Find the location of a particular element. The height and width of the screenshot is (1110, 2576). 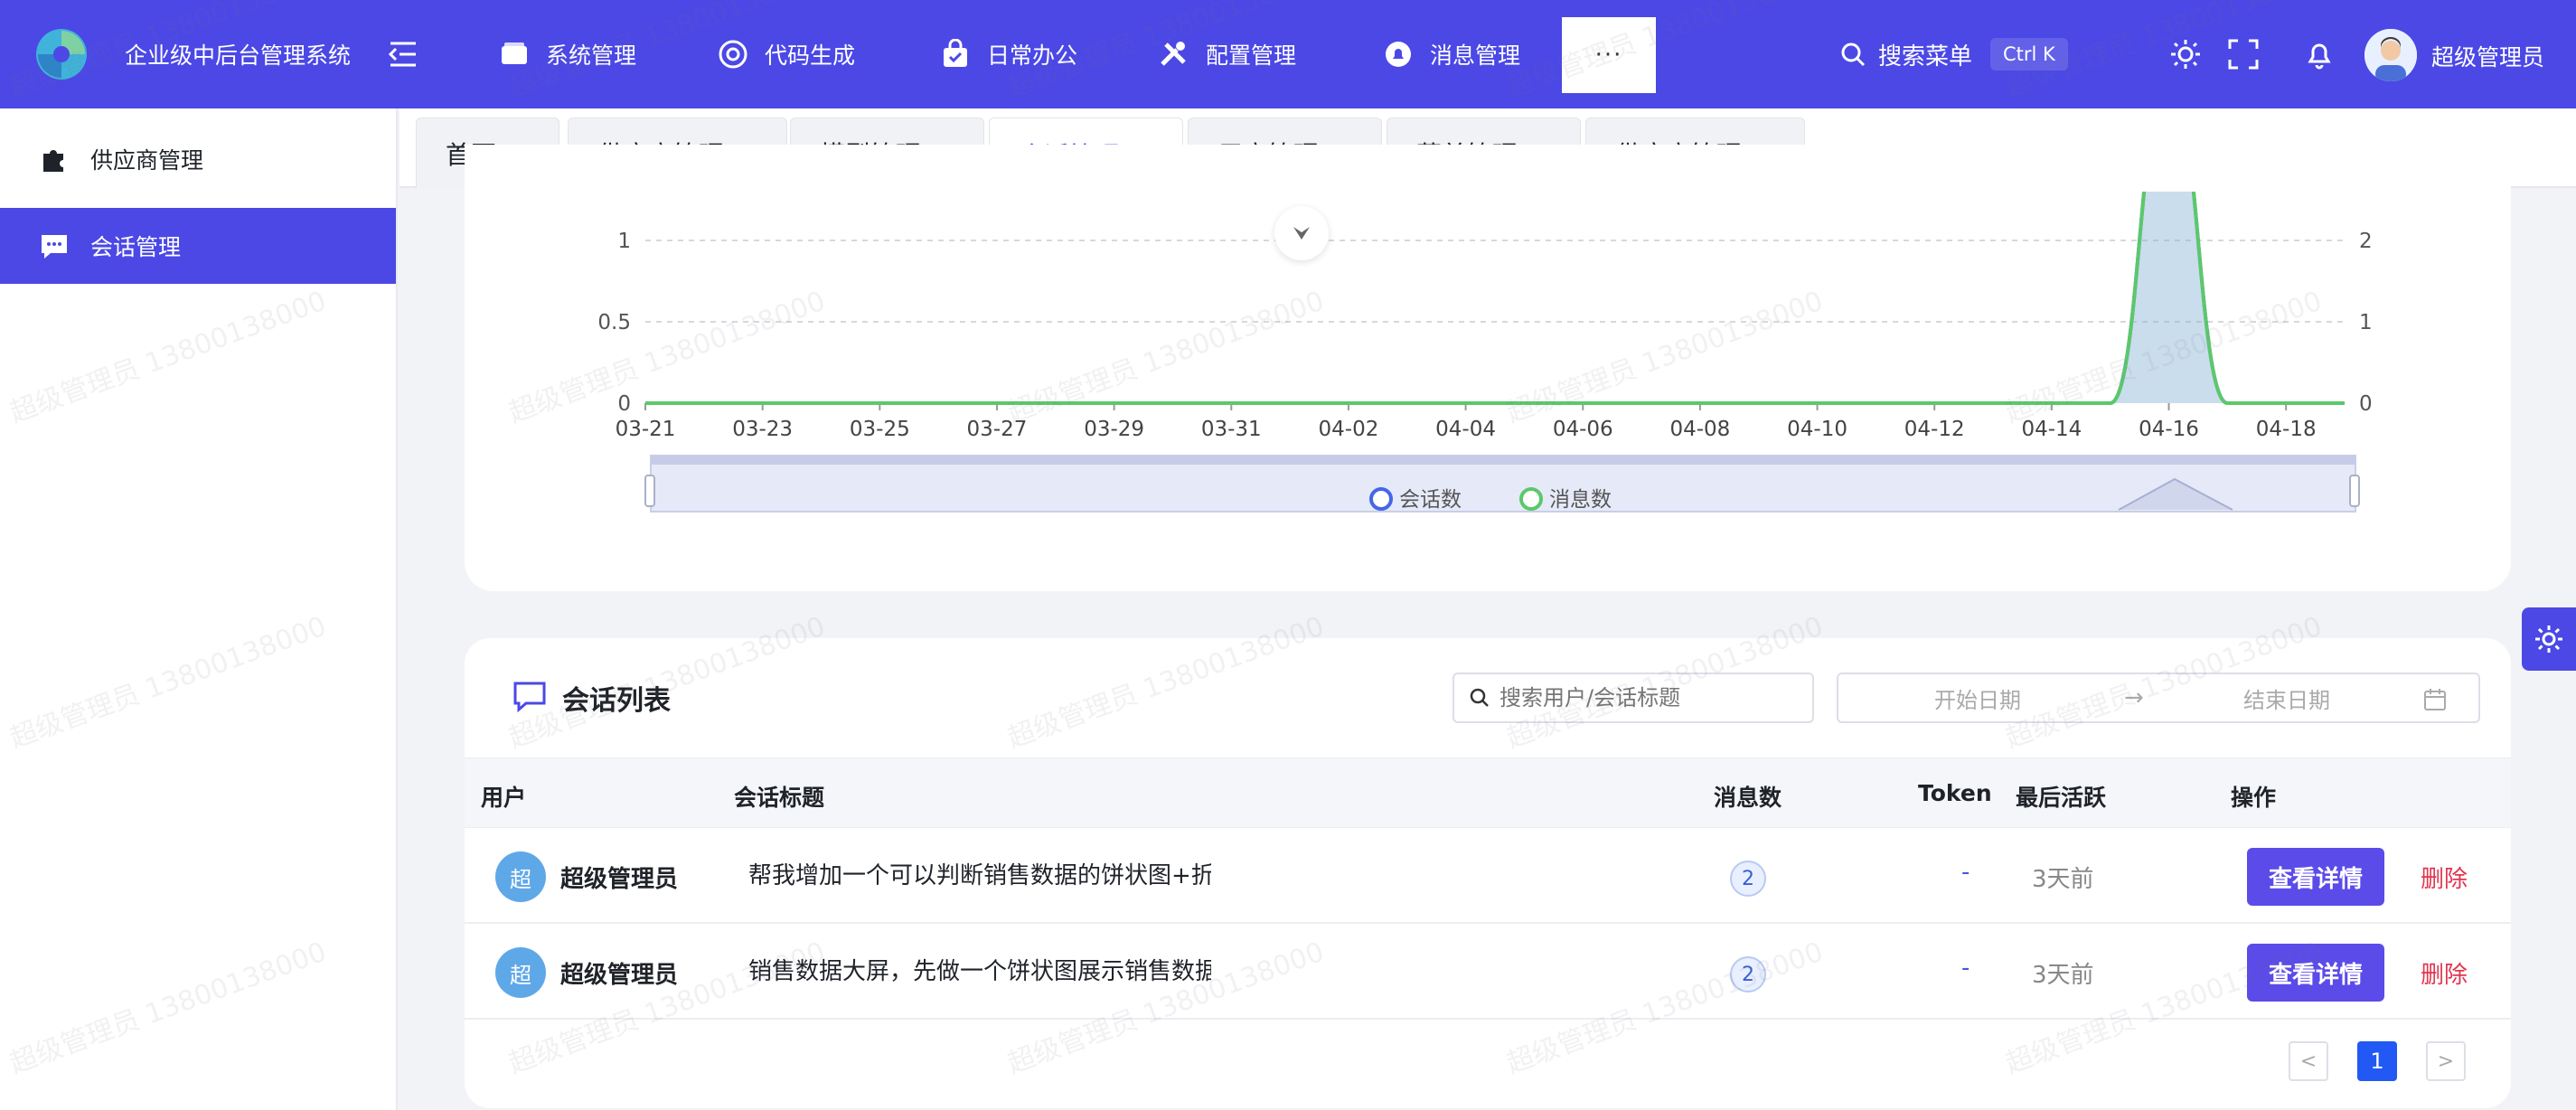

table-header: 用户 会话标题 消息数 Token 最后活跃 操作 is located at coordinates (1488, 792).